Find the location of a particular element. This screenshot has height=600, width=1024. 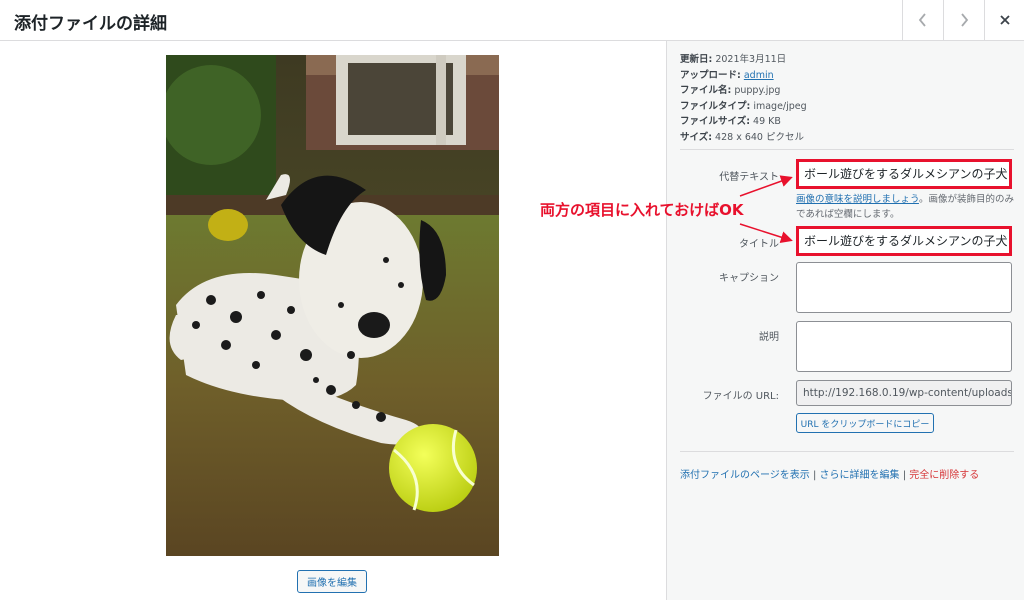

close-button is located at coordinates (1004, 20).